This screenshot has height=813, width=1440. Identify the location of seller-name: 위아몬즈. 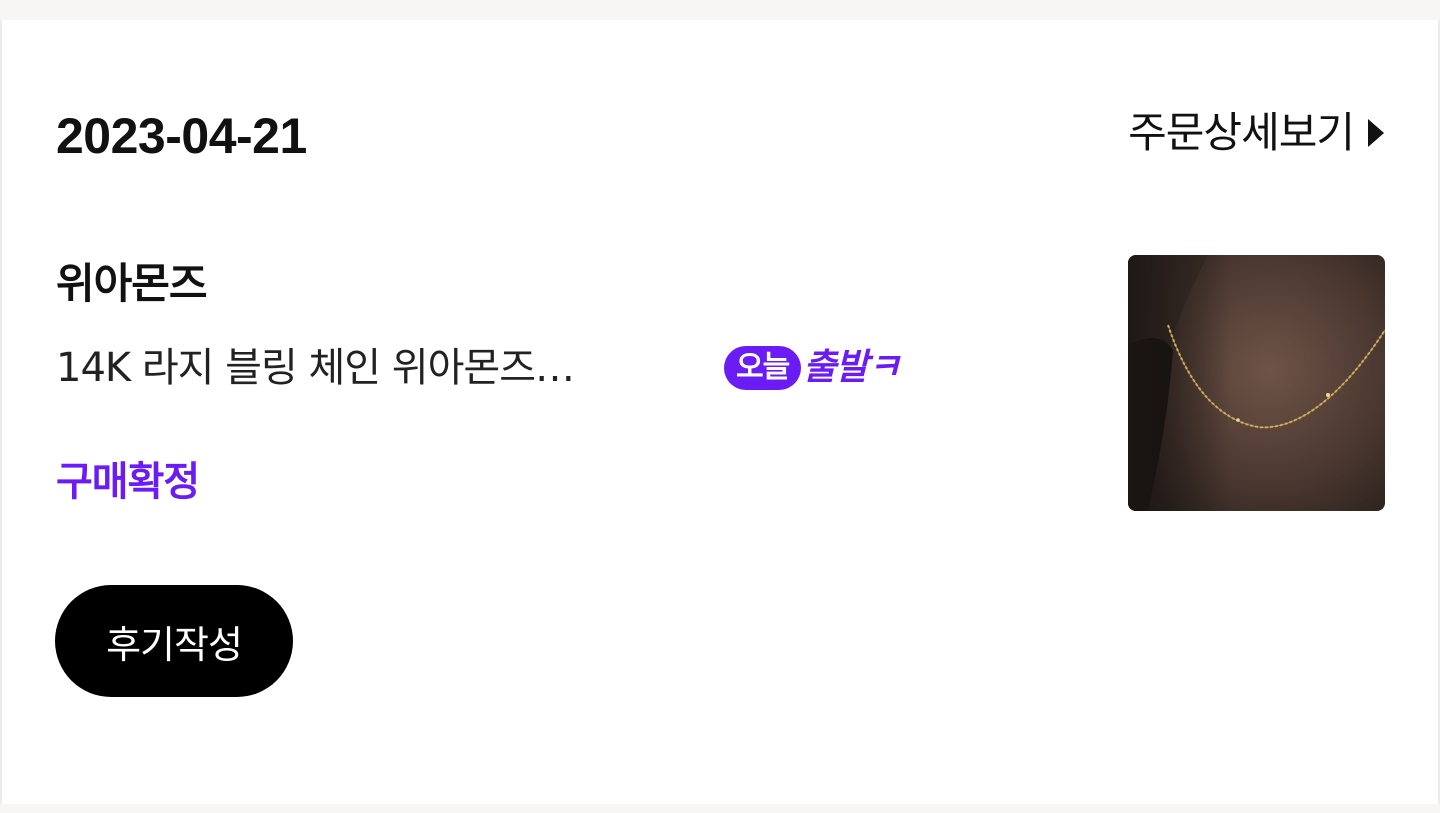
(132, 284).